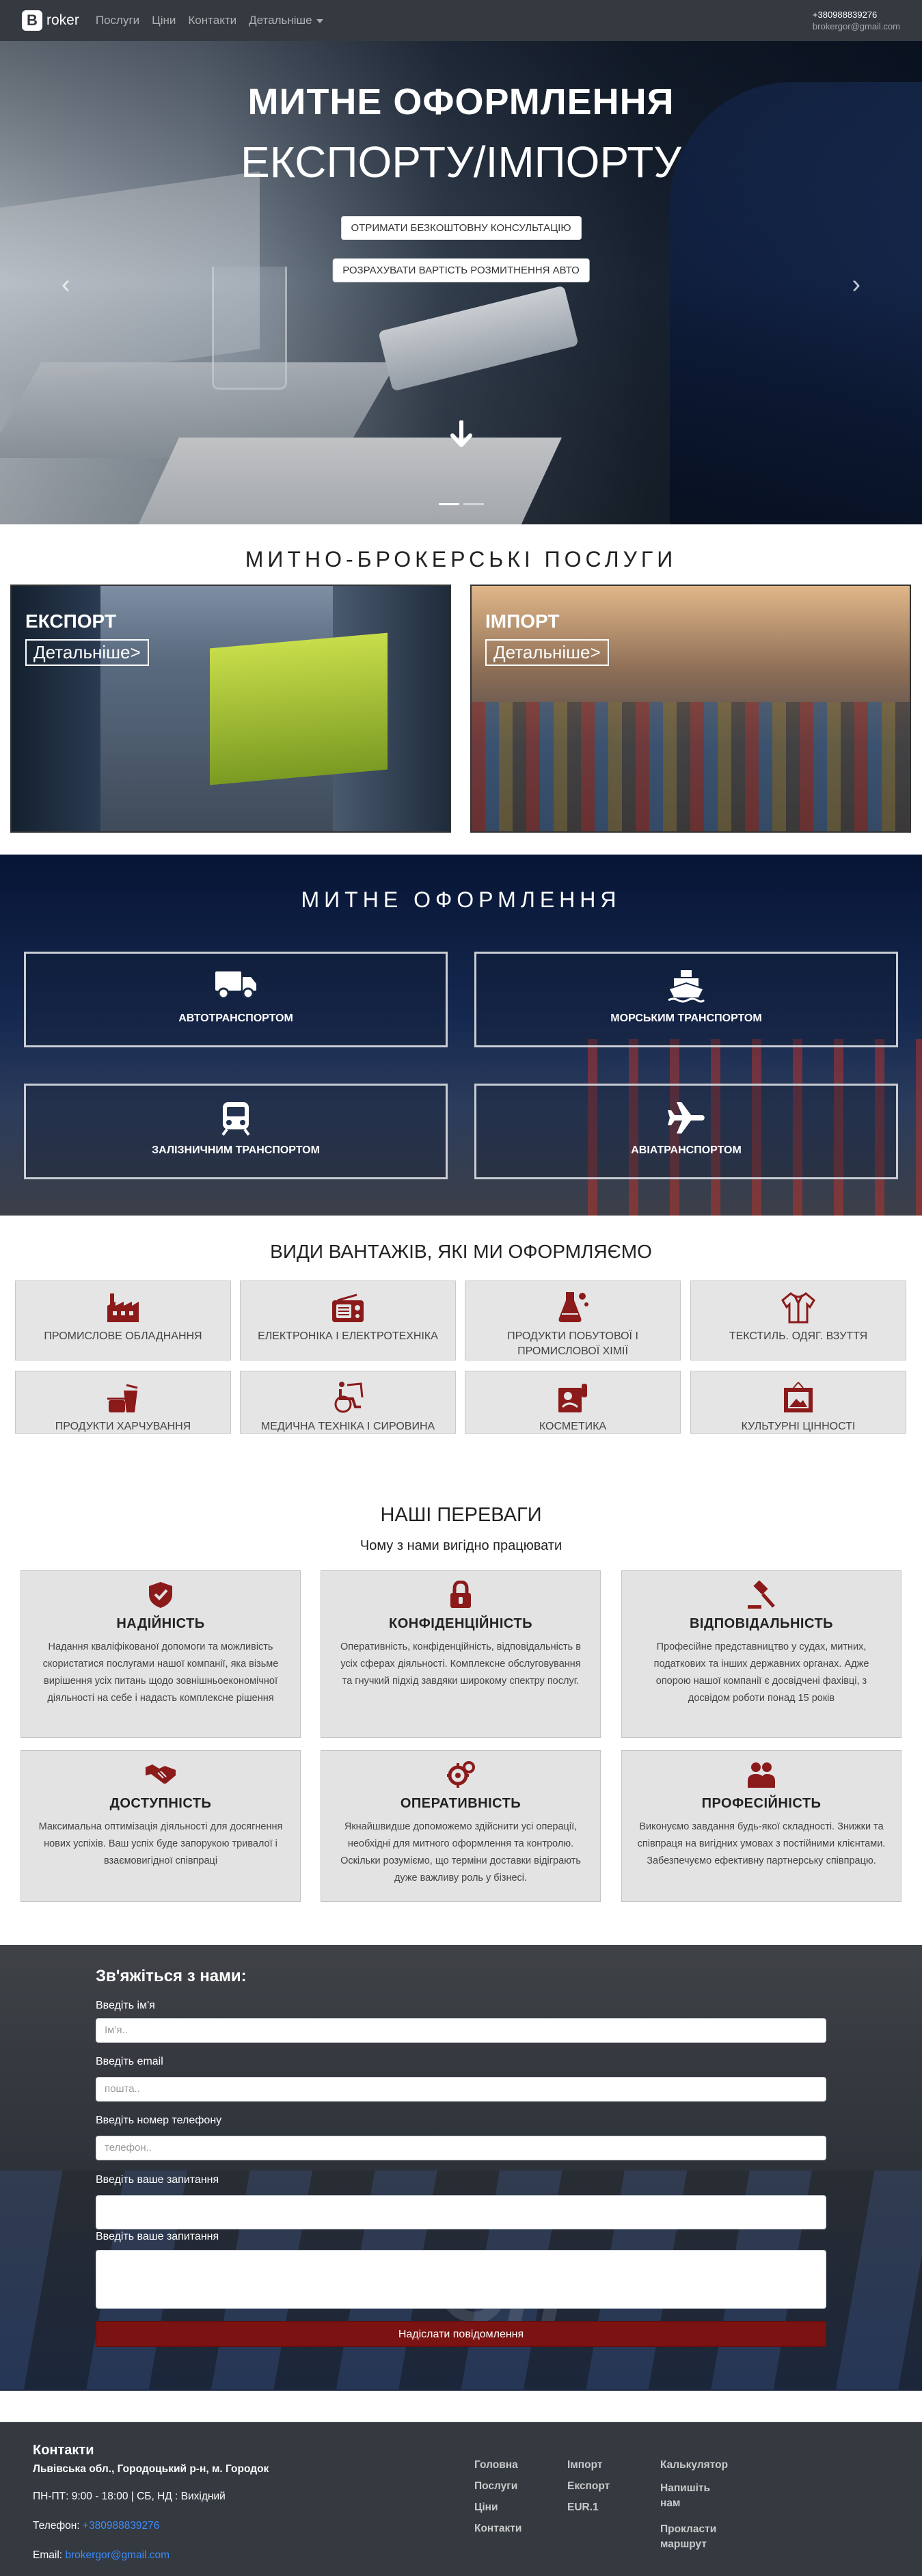 The width and height of the screenshot is (922, 2576). I want to click on footer-email-label: Email:, so click(48, 2555).